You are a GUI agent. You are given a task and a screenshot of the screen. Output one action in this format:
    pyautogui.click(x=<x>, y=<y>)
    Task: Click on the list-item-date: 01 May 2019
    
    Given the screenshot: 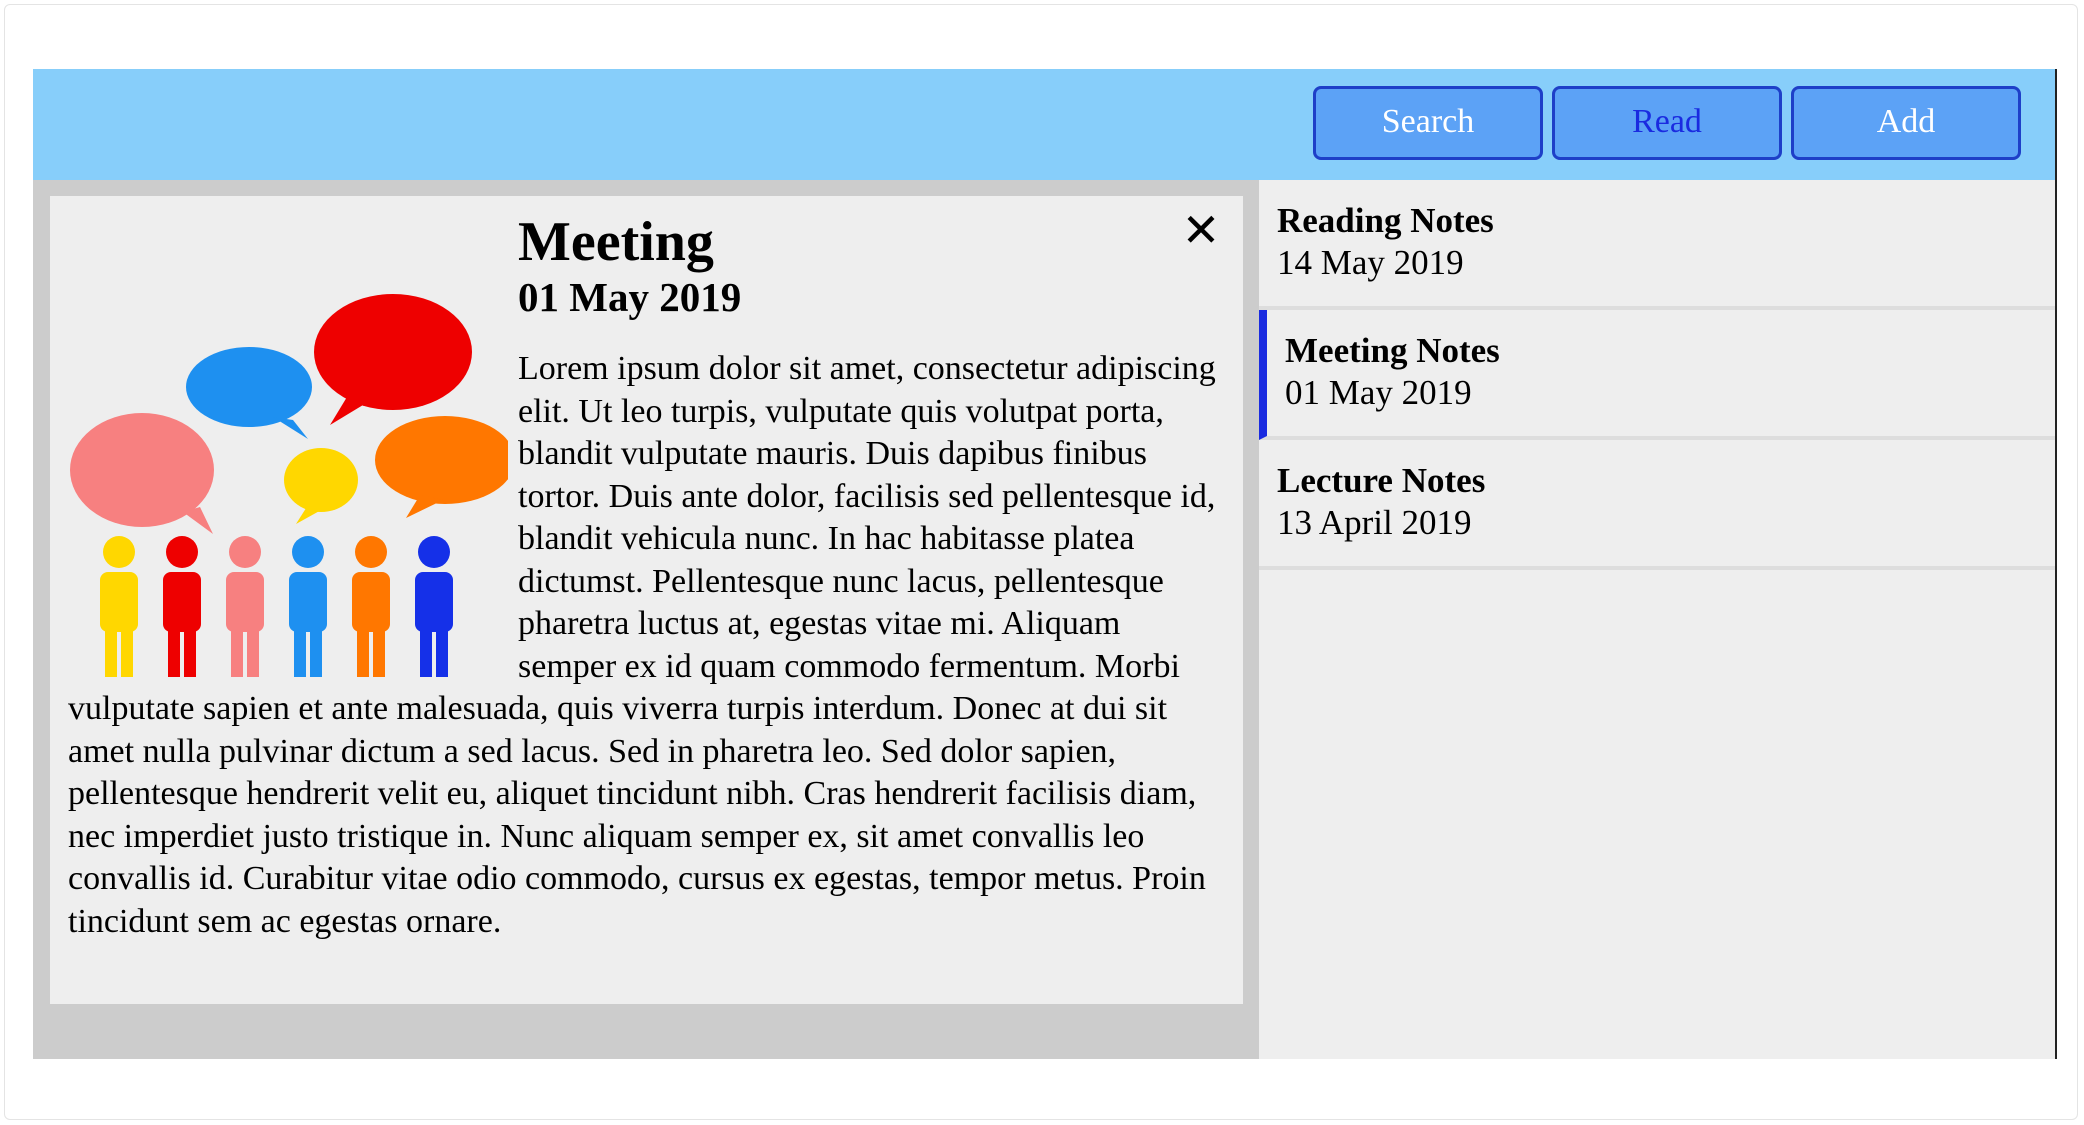 What is the action you would take?
    pyautogui.click(x=1378, y=392)
    